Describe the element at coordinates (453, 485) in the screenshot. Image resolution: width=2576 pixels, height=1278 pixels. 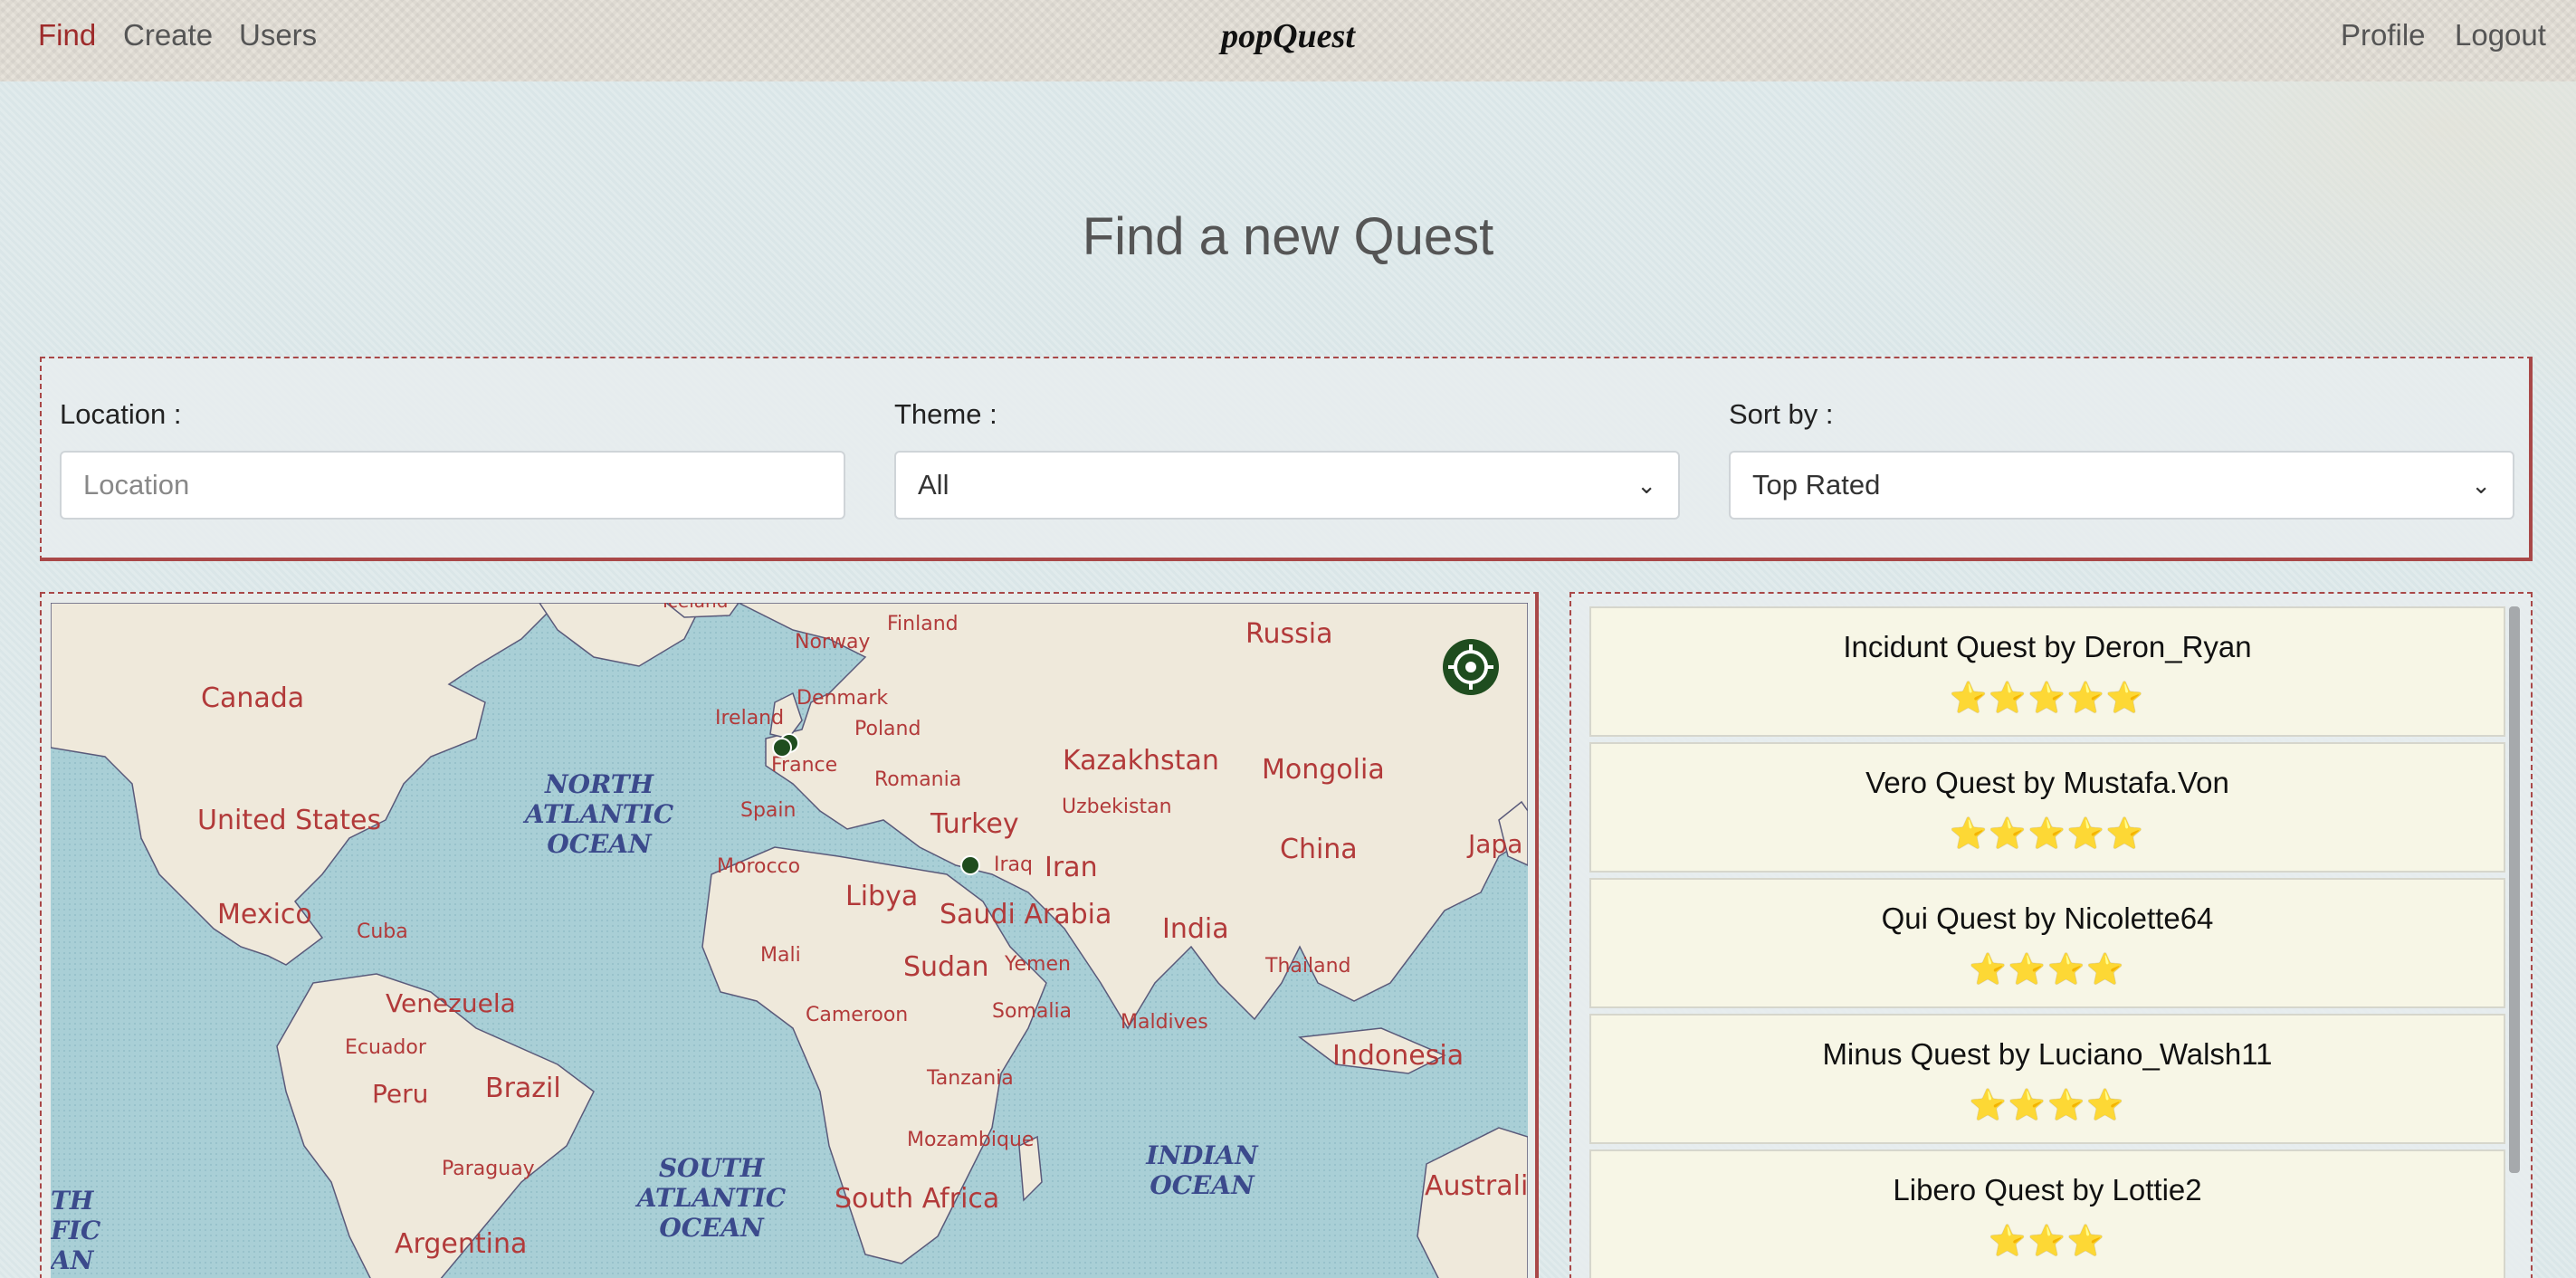
I see `location-input: Location` at that location.